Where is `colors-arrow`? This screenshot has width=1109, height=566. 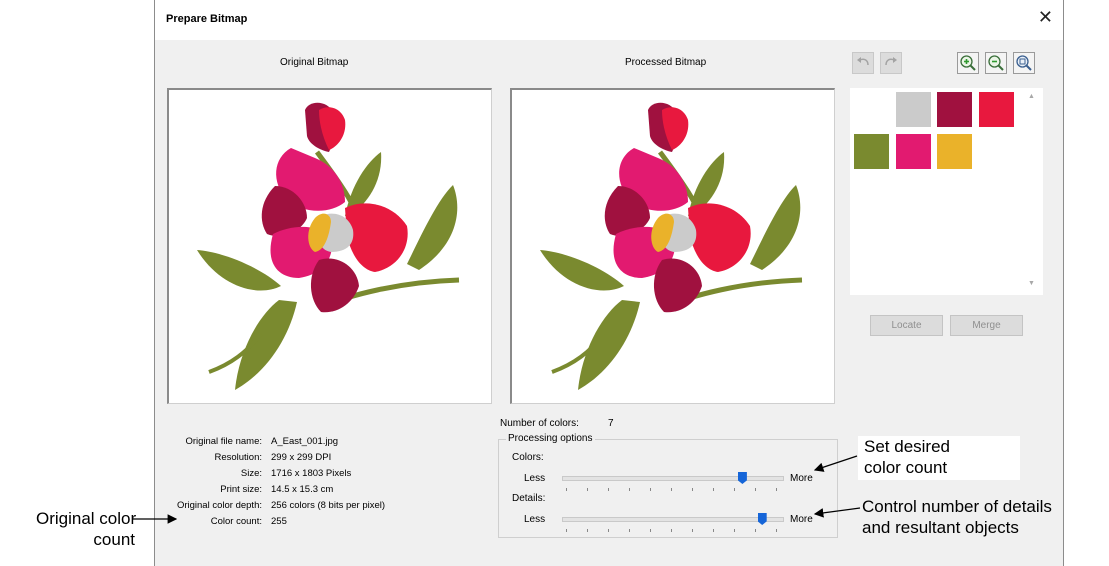 colors-arrow is located at coordinates (835, 463).